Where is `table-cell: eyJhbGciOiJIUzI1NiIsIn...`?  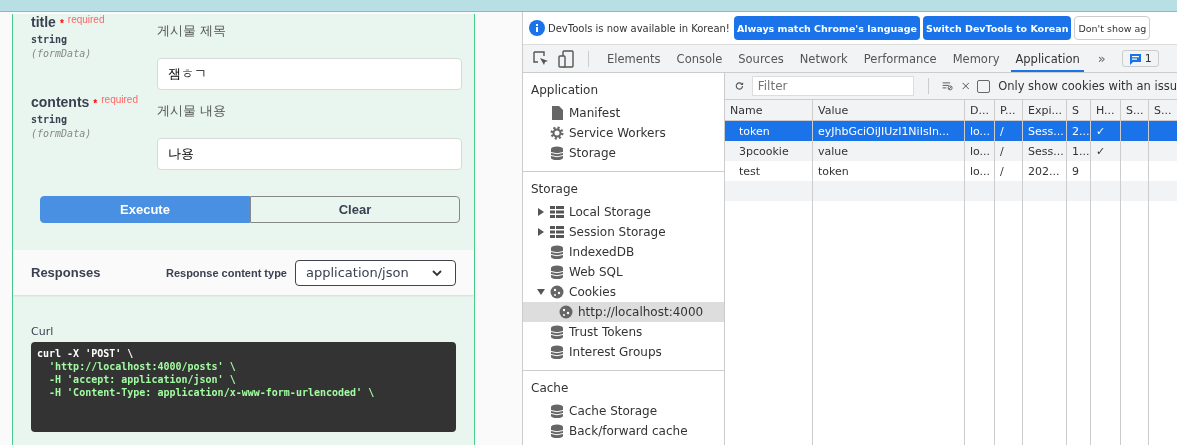
table-cell: eyJhbGciOiJIUzI1NiIsIn... is located at coordinates (884, 131).